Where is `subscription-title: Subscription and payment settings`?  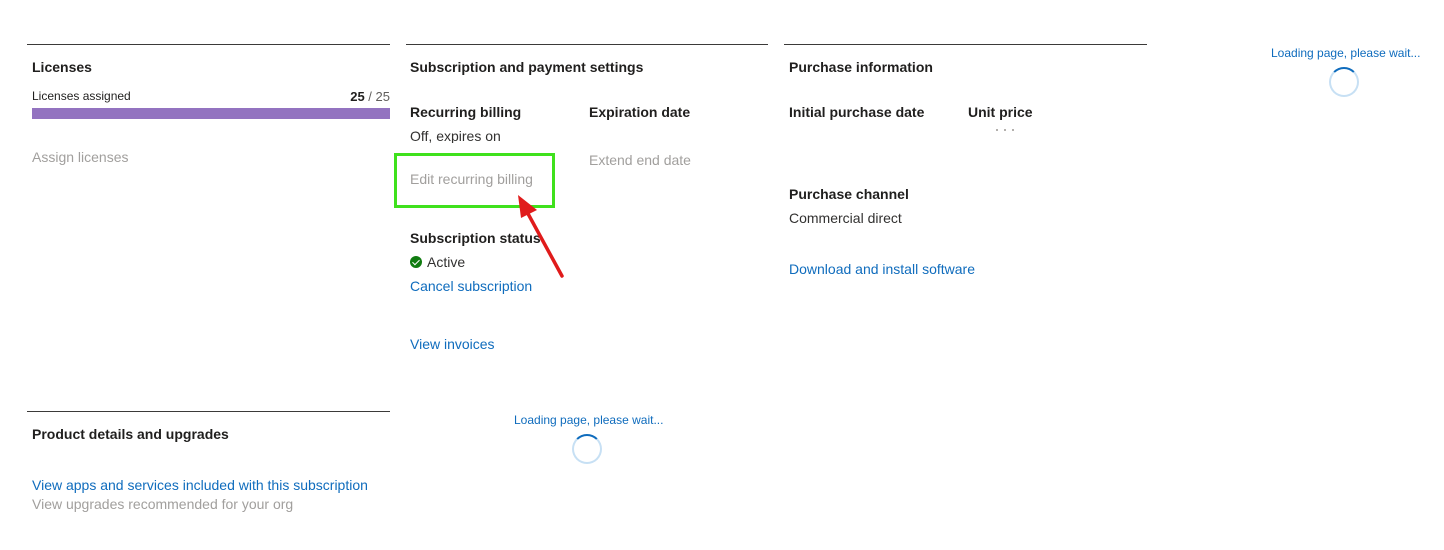 subscription-title: Subscription and payment settings is located at coordinates (527, 67).